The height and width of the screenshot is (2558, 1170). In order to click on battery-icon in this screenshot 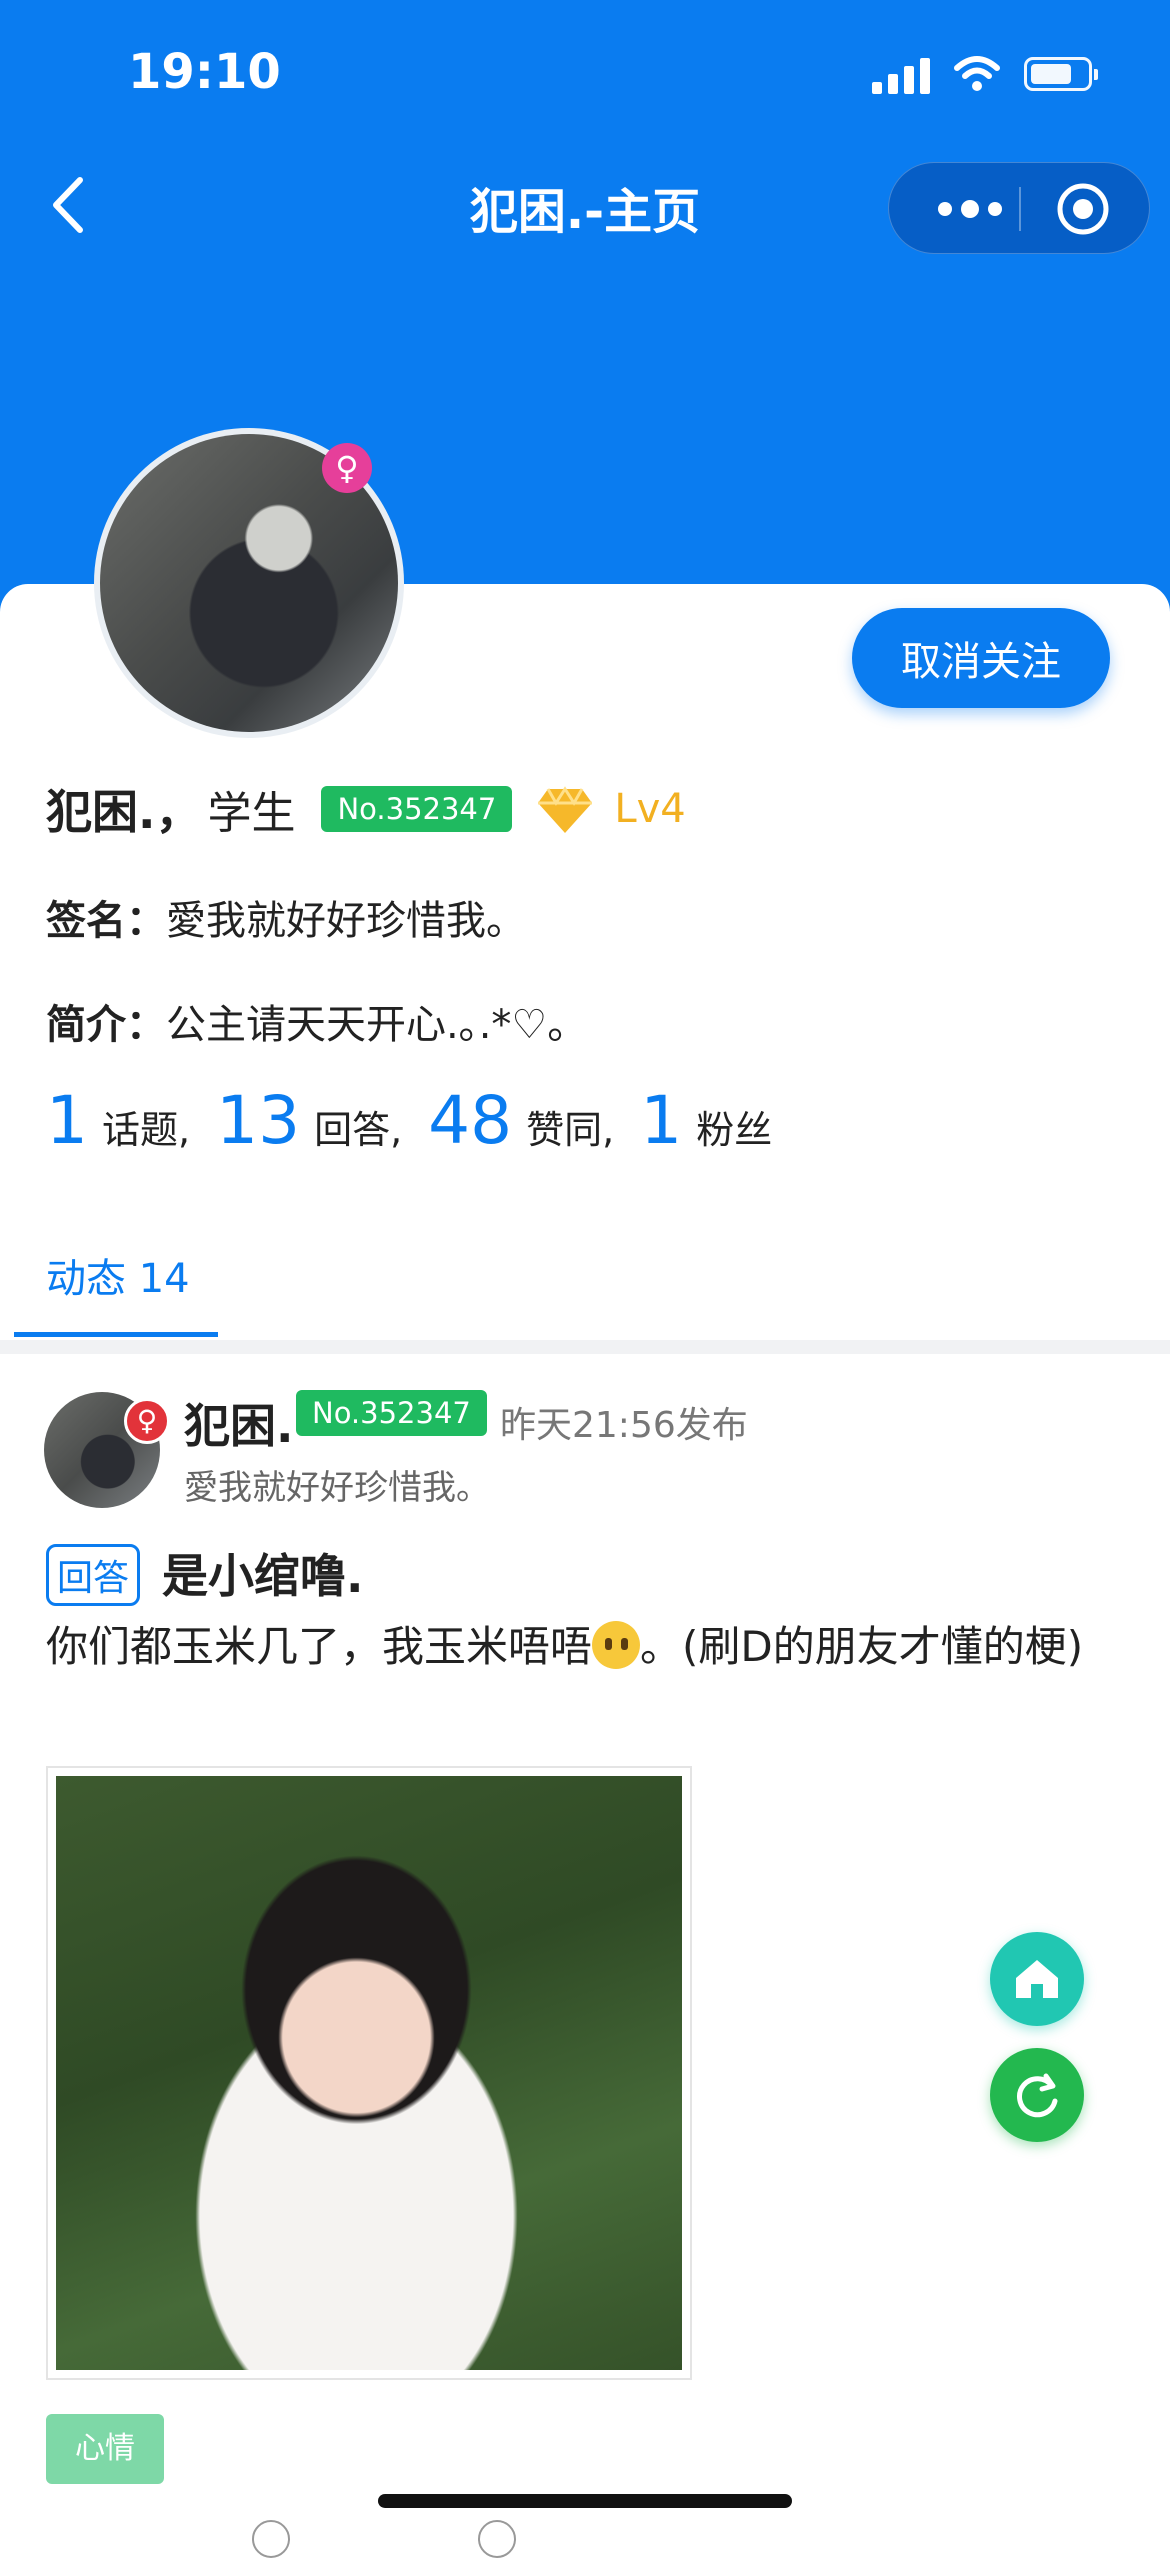, I will do `click(1061, 74)`.